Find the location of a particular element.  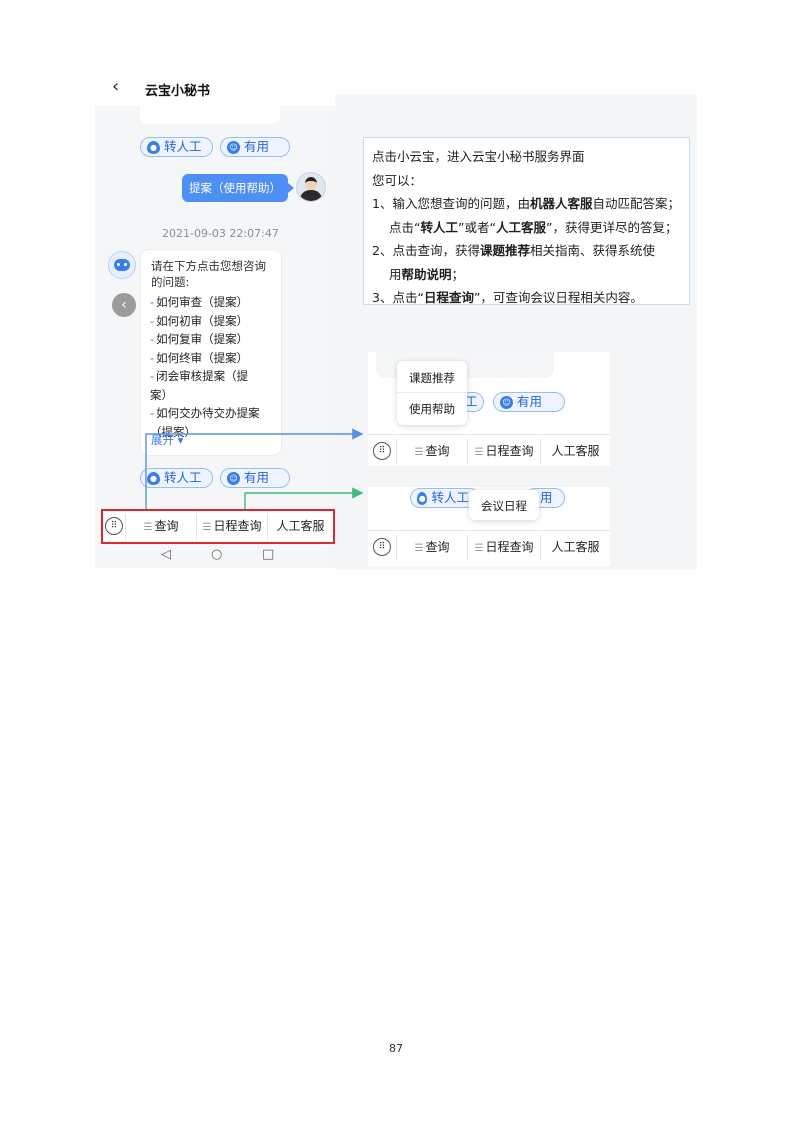

connector-arrows is located at coordinates (254, 468).